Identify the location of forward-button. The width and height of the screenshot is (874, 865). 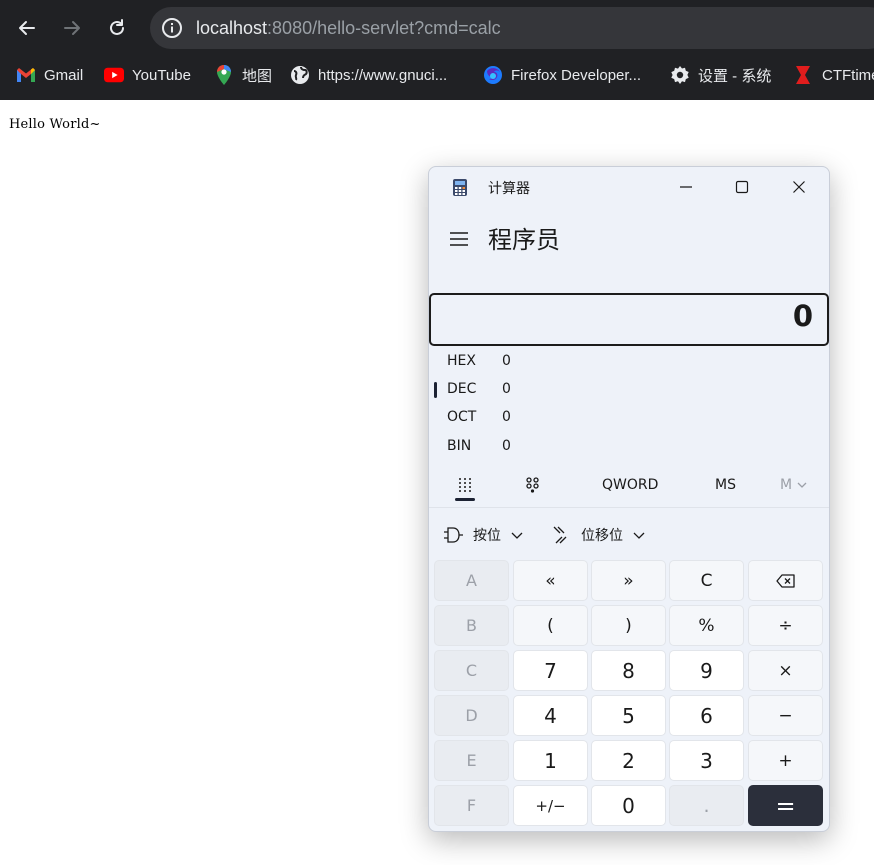
(72, 28).